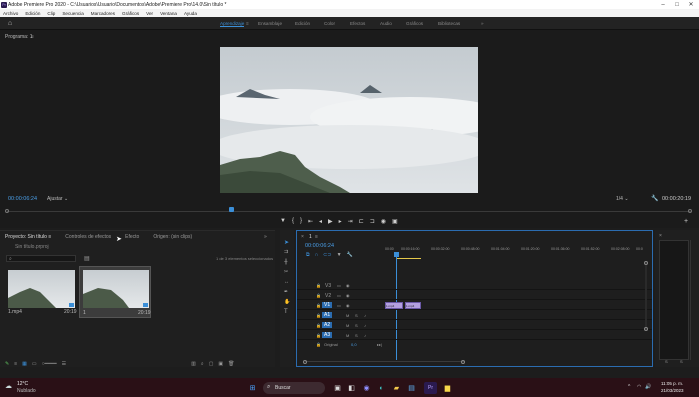  What do you see at coordinates (305, 362) in the screenshot?
I see `scroll-handle-left` at bounding box center [305, 362].